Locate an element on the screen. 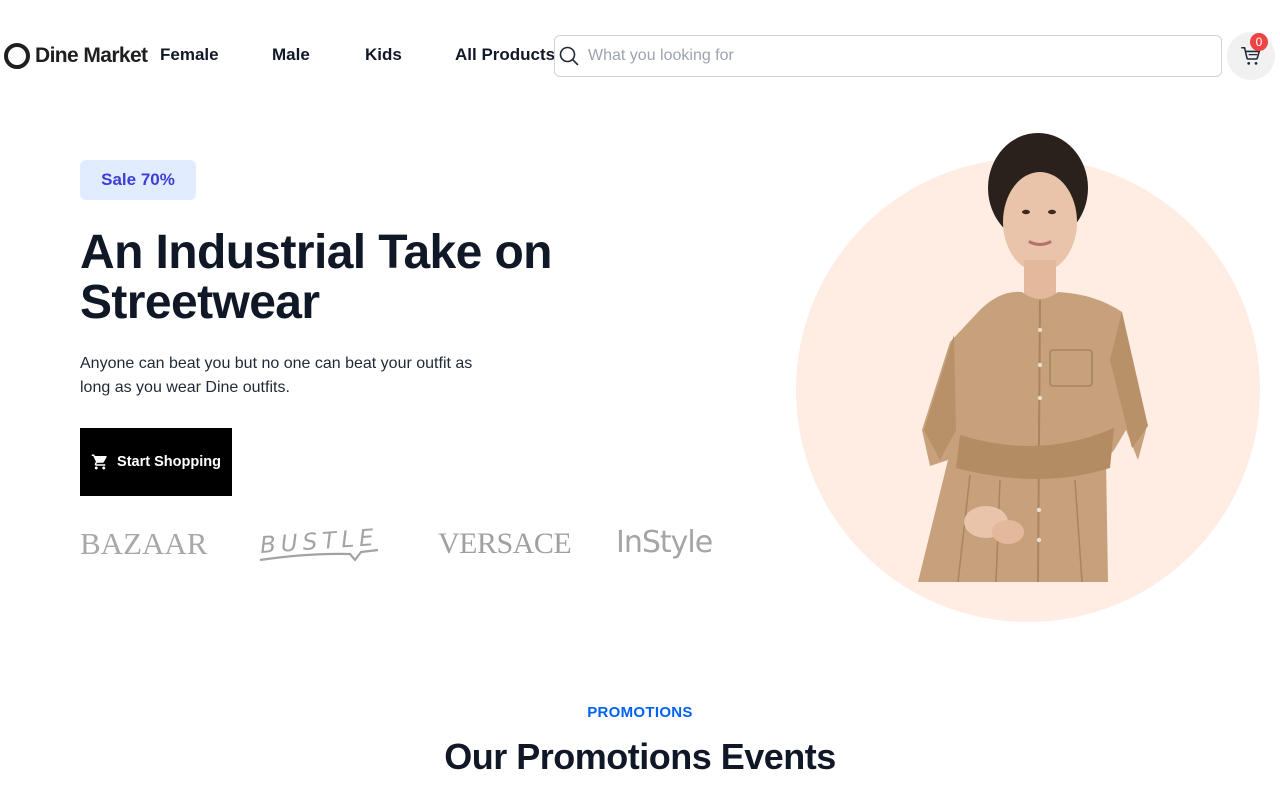  start-shopping-label: Start Shopping is located at coordinates (169, 462).